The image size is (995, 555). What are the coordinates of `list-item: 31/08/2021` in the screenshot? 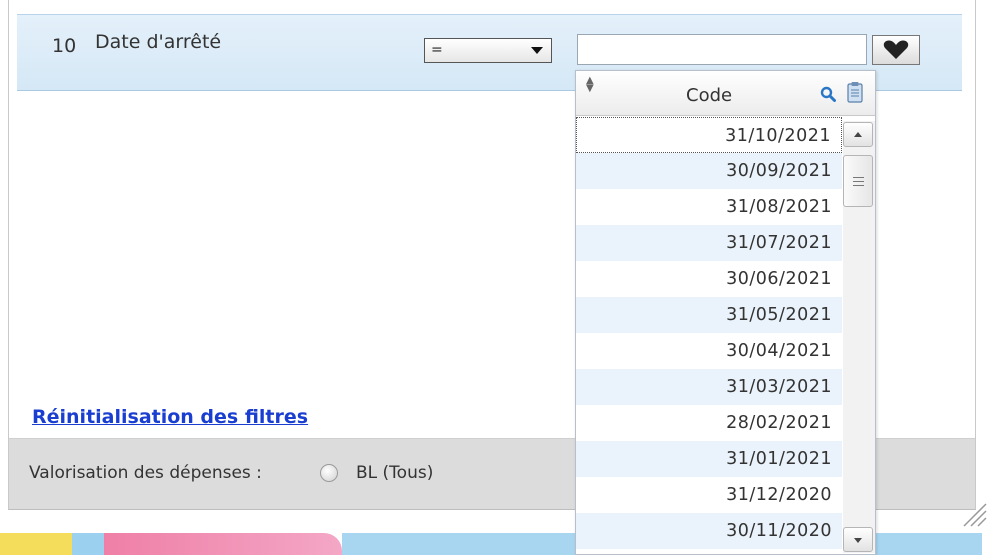 It's located at (709, 207).